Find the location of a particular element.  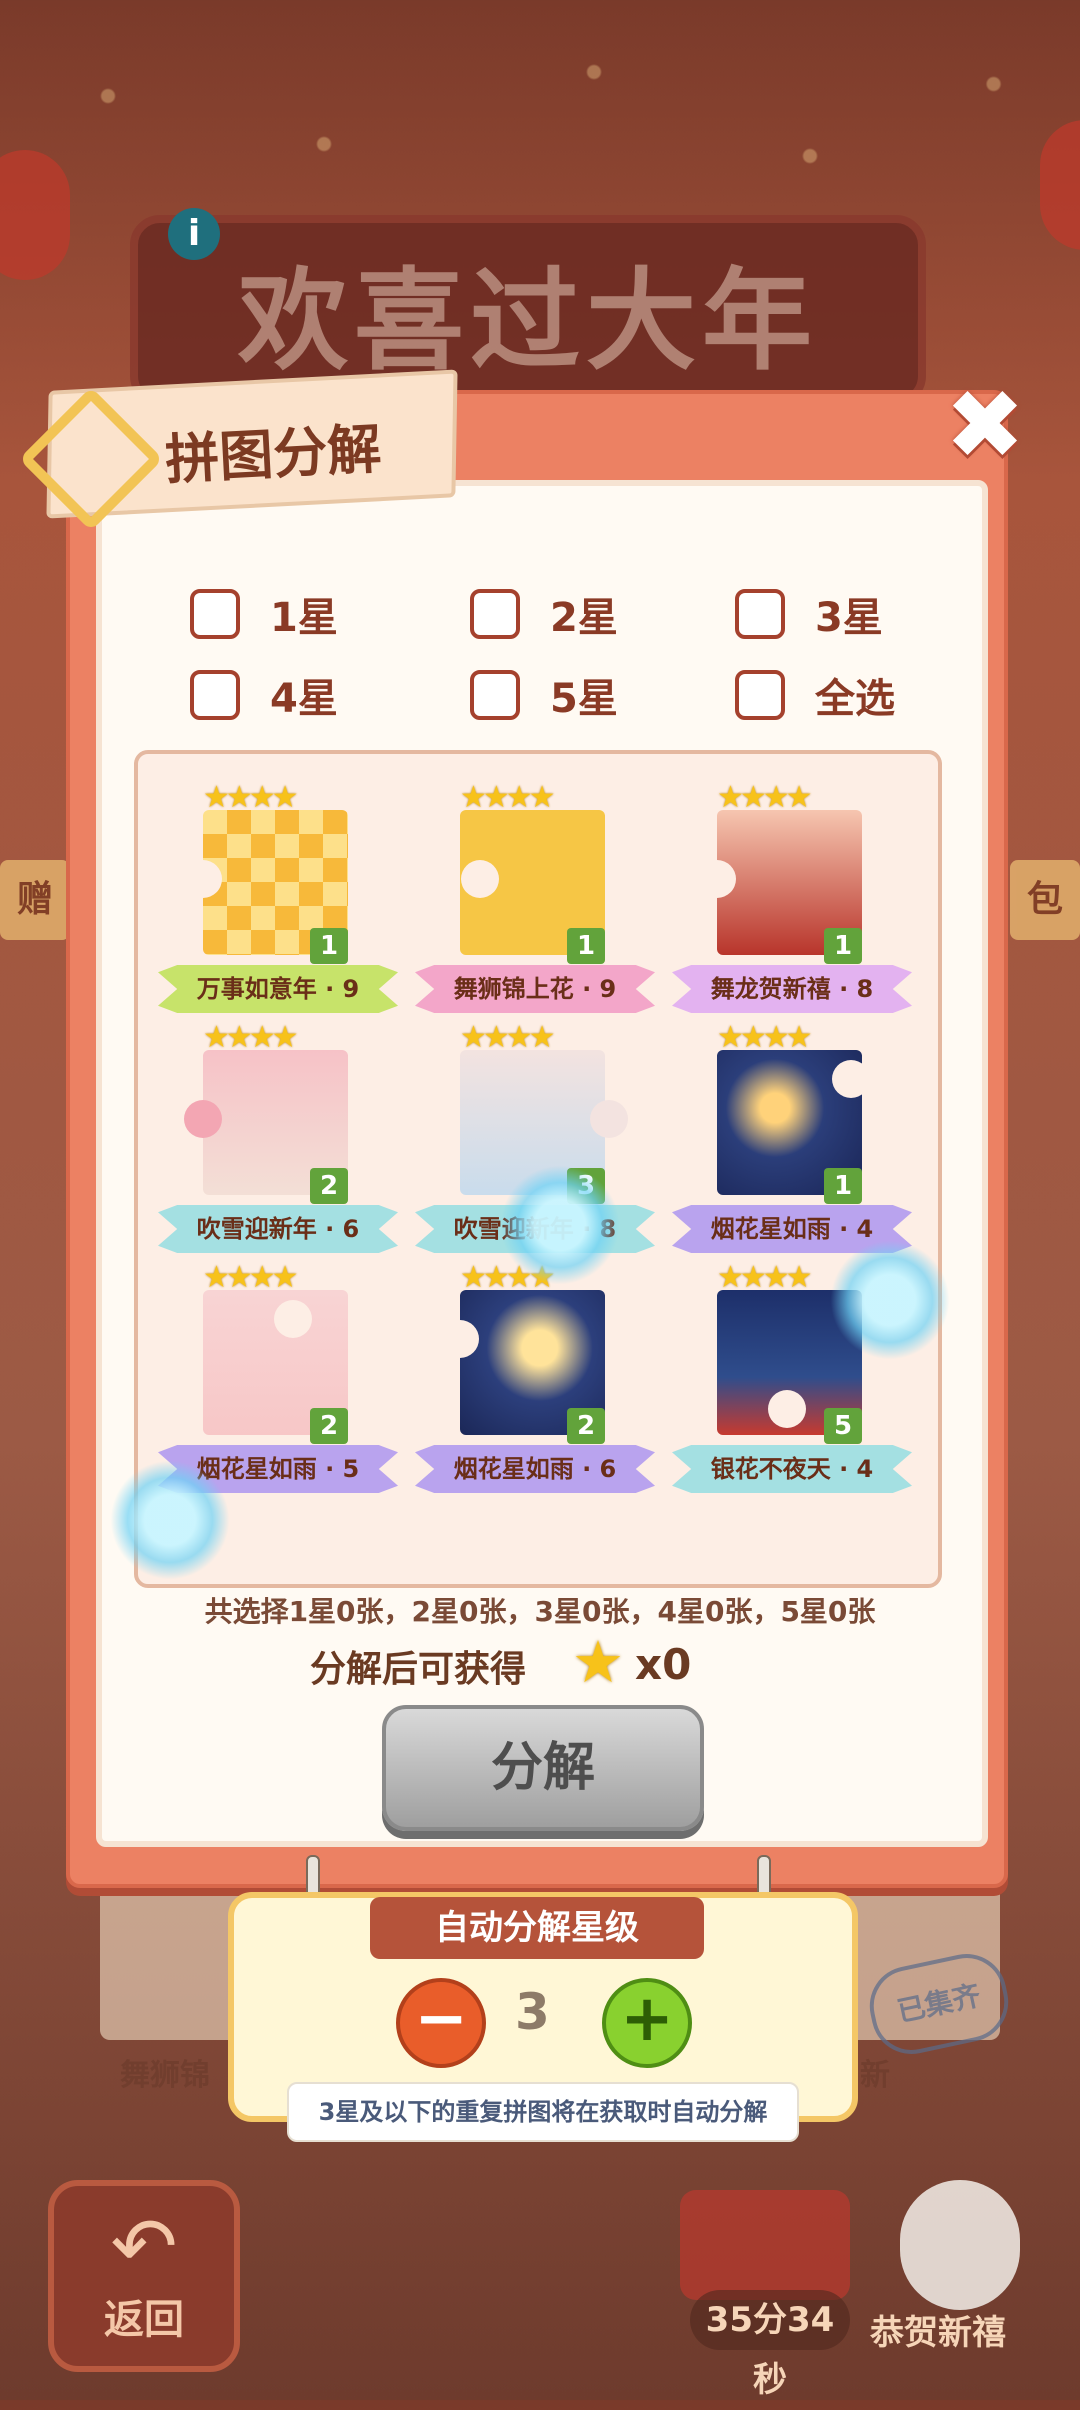

increase-level-button: + is located at coordinates (647, 2023).